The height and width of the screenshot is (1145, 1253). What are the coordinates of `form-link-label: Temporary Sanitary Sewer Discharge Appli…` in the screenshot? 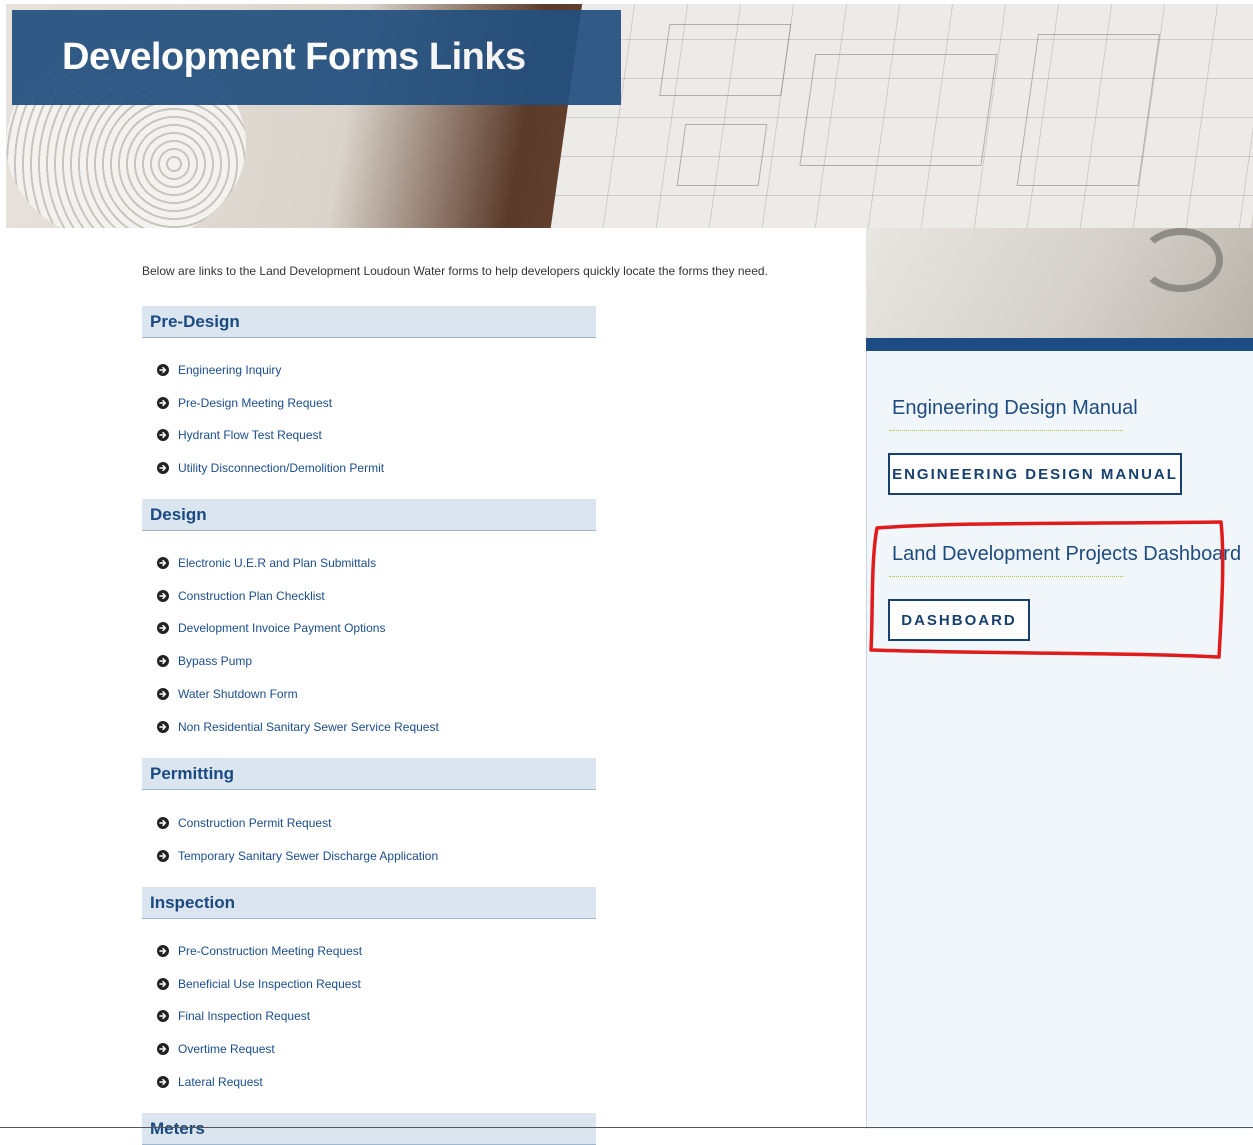 It's located at (308, 856).